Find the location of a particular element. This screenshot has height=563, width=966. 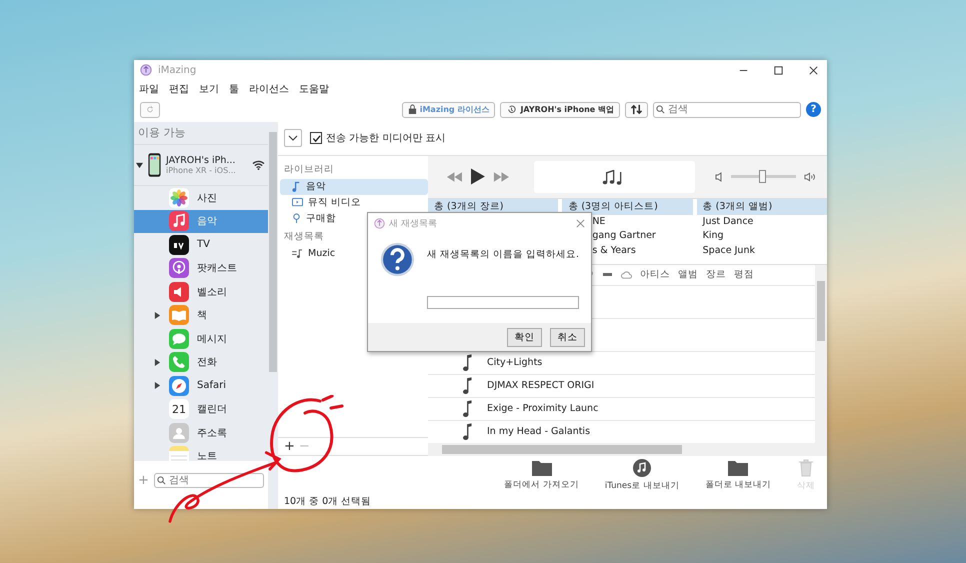

status-text: 10개 중 0개 선택됨 is located at coordinates (327, 502).